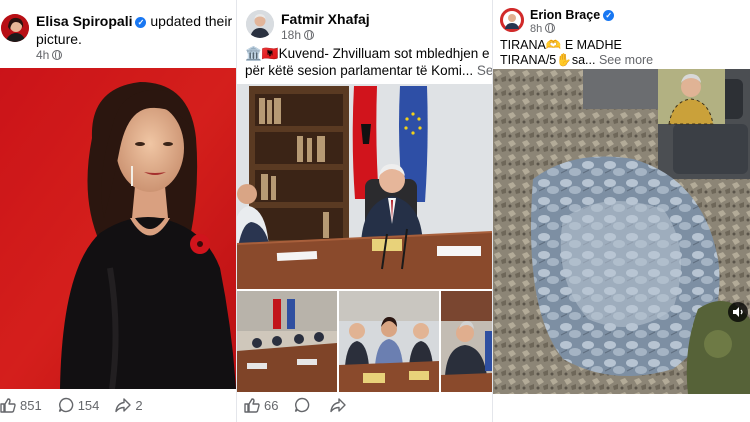 Image resolution: width=750 pixels, height=422 pixels. I want to click on post-timestamp: 18h, so click(298, 35).